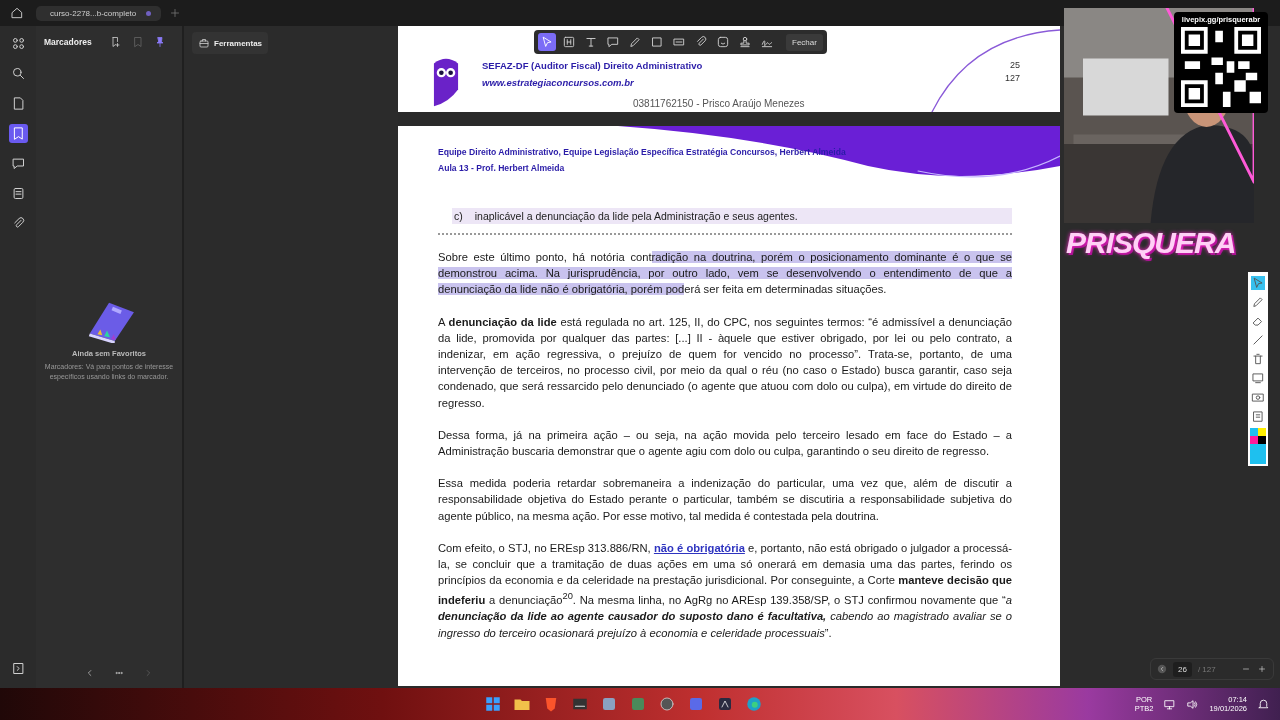  Describe the element at coordinates (68, 42) in the screenshot. I see `sidebar-title: Marcadores` at that location.